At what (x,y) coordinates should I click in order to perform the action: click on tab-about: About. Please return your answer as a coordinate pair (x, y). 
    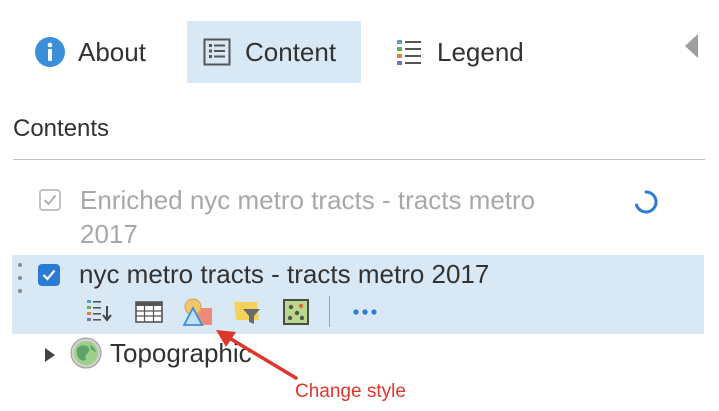
    Looking at the image, I should click on (90, 52).